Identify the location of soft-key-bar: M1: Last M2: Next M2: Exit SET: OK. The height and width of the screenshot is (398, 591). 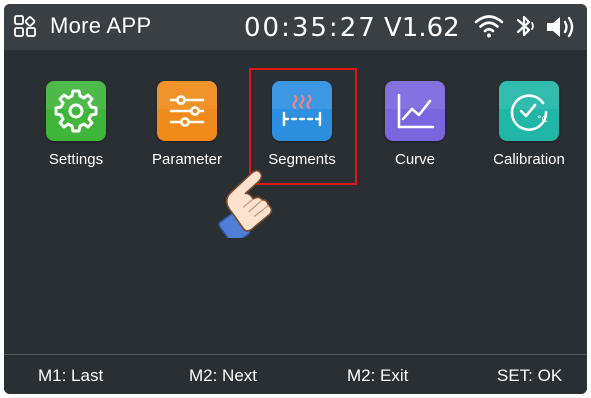
(295, 374).